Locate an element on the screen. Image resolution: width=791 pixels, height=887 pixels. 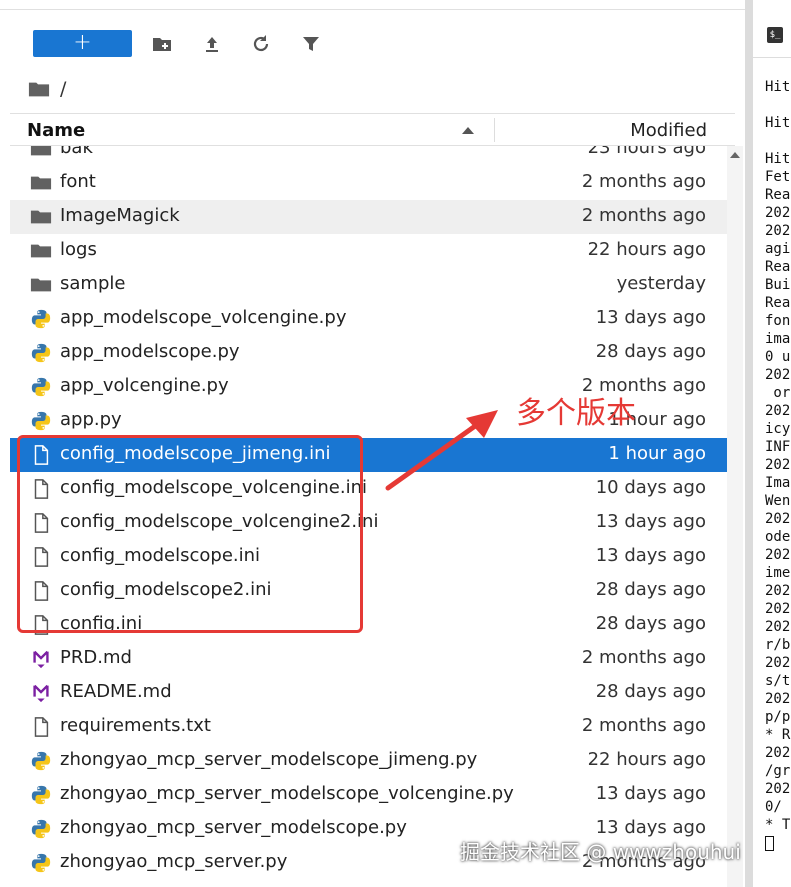
file-row: app_modelscope.py 28 days ago is located at coordinates (368, 353).